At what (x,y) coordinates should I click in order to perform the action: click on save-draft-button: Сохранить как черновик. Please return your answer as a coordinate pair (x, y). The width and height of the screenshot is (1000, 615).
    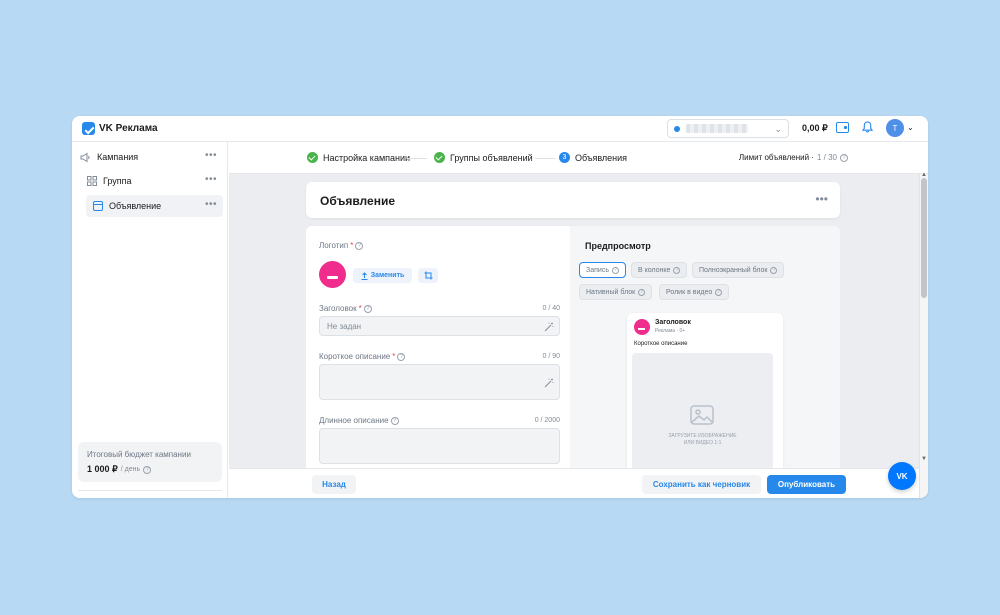
    Looking at the image, I should click on (701, 484).